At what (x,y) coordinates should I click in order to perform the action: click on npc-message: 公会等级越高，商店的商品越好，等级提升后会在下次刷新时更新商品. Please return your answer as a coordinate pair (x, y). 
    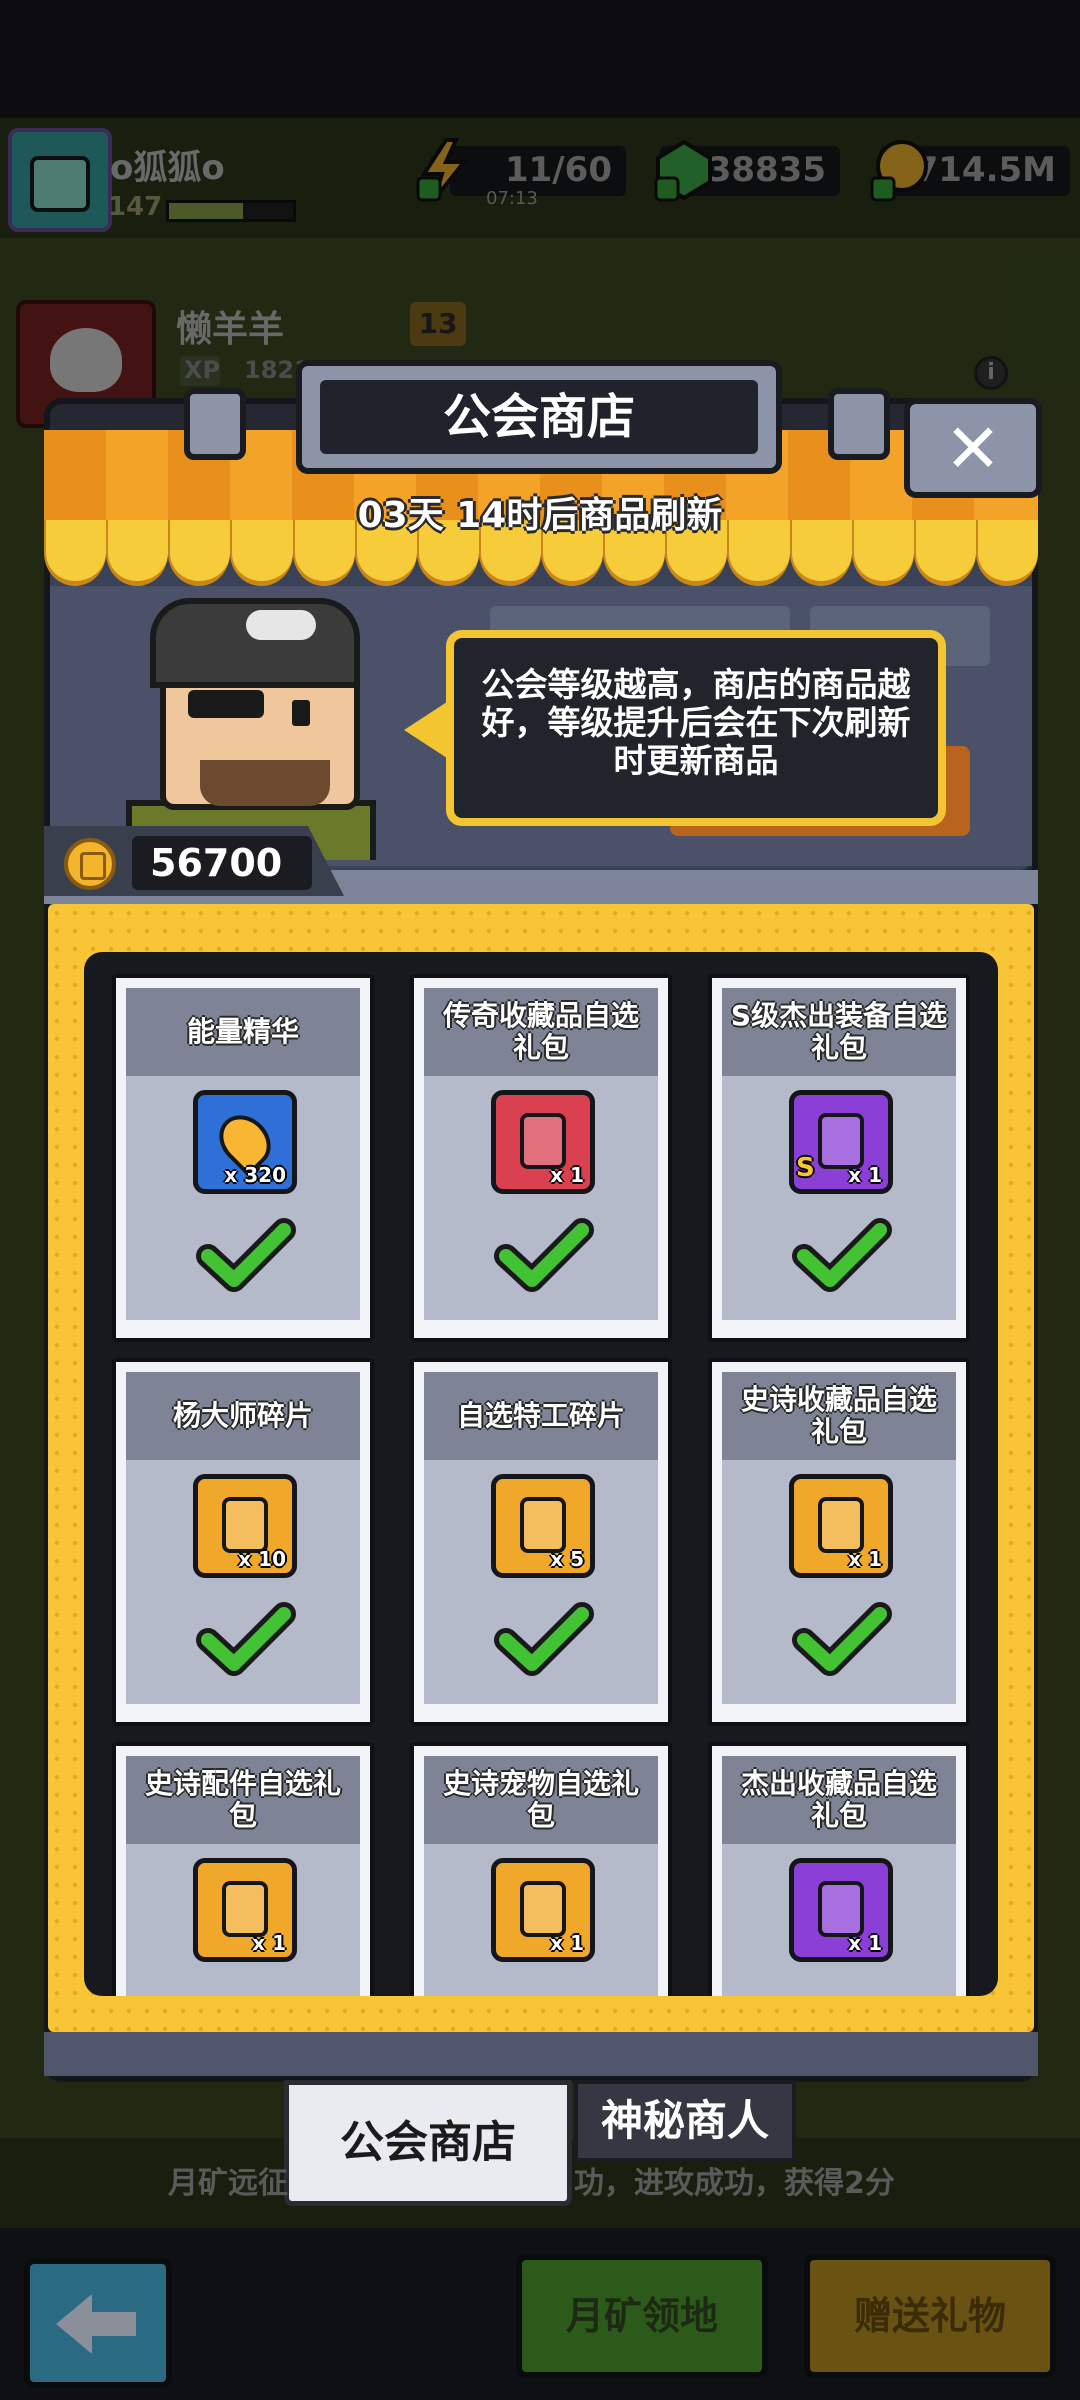
    Looking at the image, I should click on (696, 722).